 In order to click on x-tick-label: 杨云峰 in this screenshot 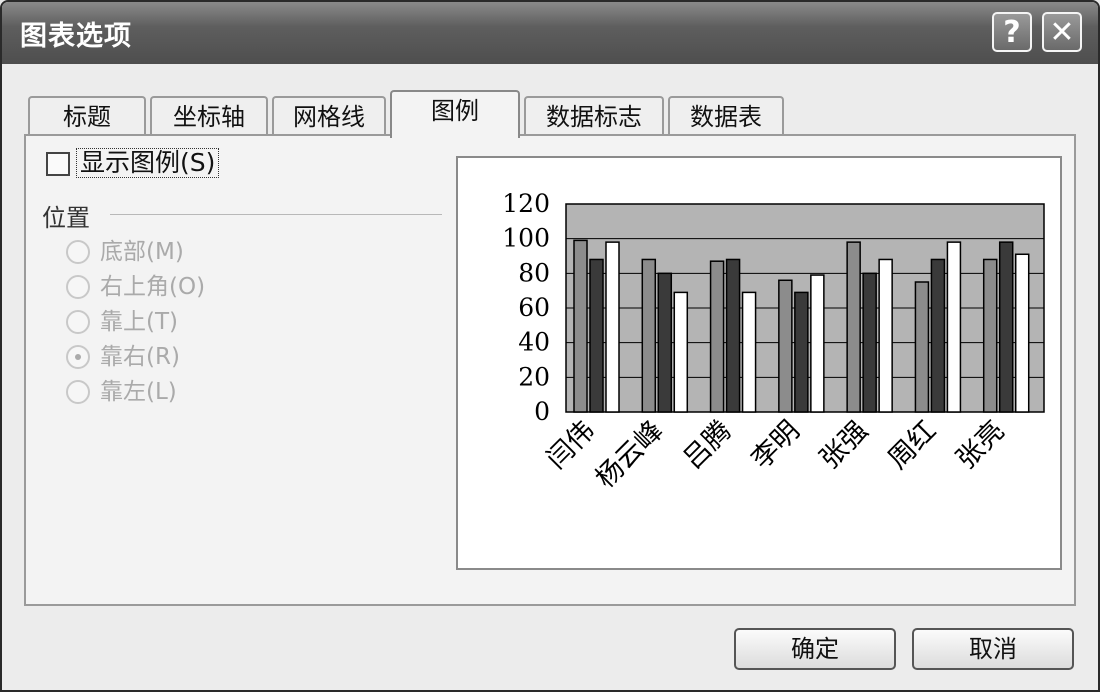, I will do `click(629, 454)`.